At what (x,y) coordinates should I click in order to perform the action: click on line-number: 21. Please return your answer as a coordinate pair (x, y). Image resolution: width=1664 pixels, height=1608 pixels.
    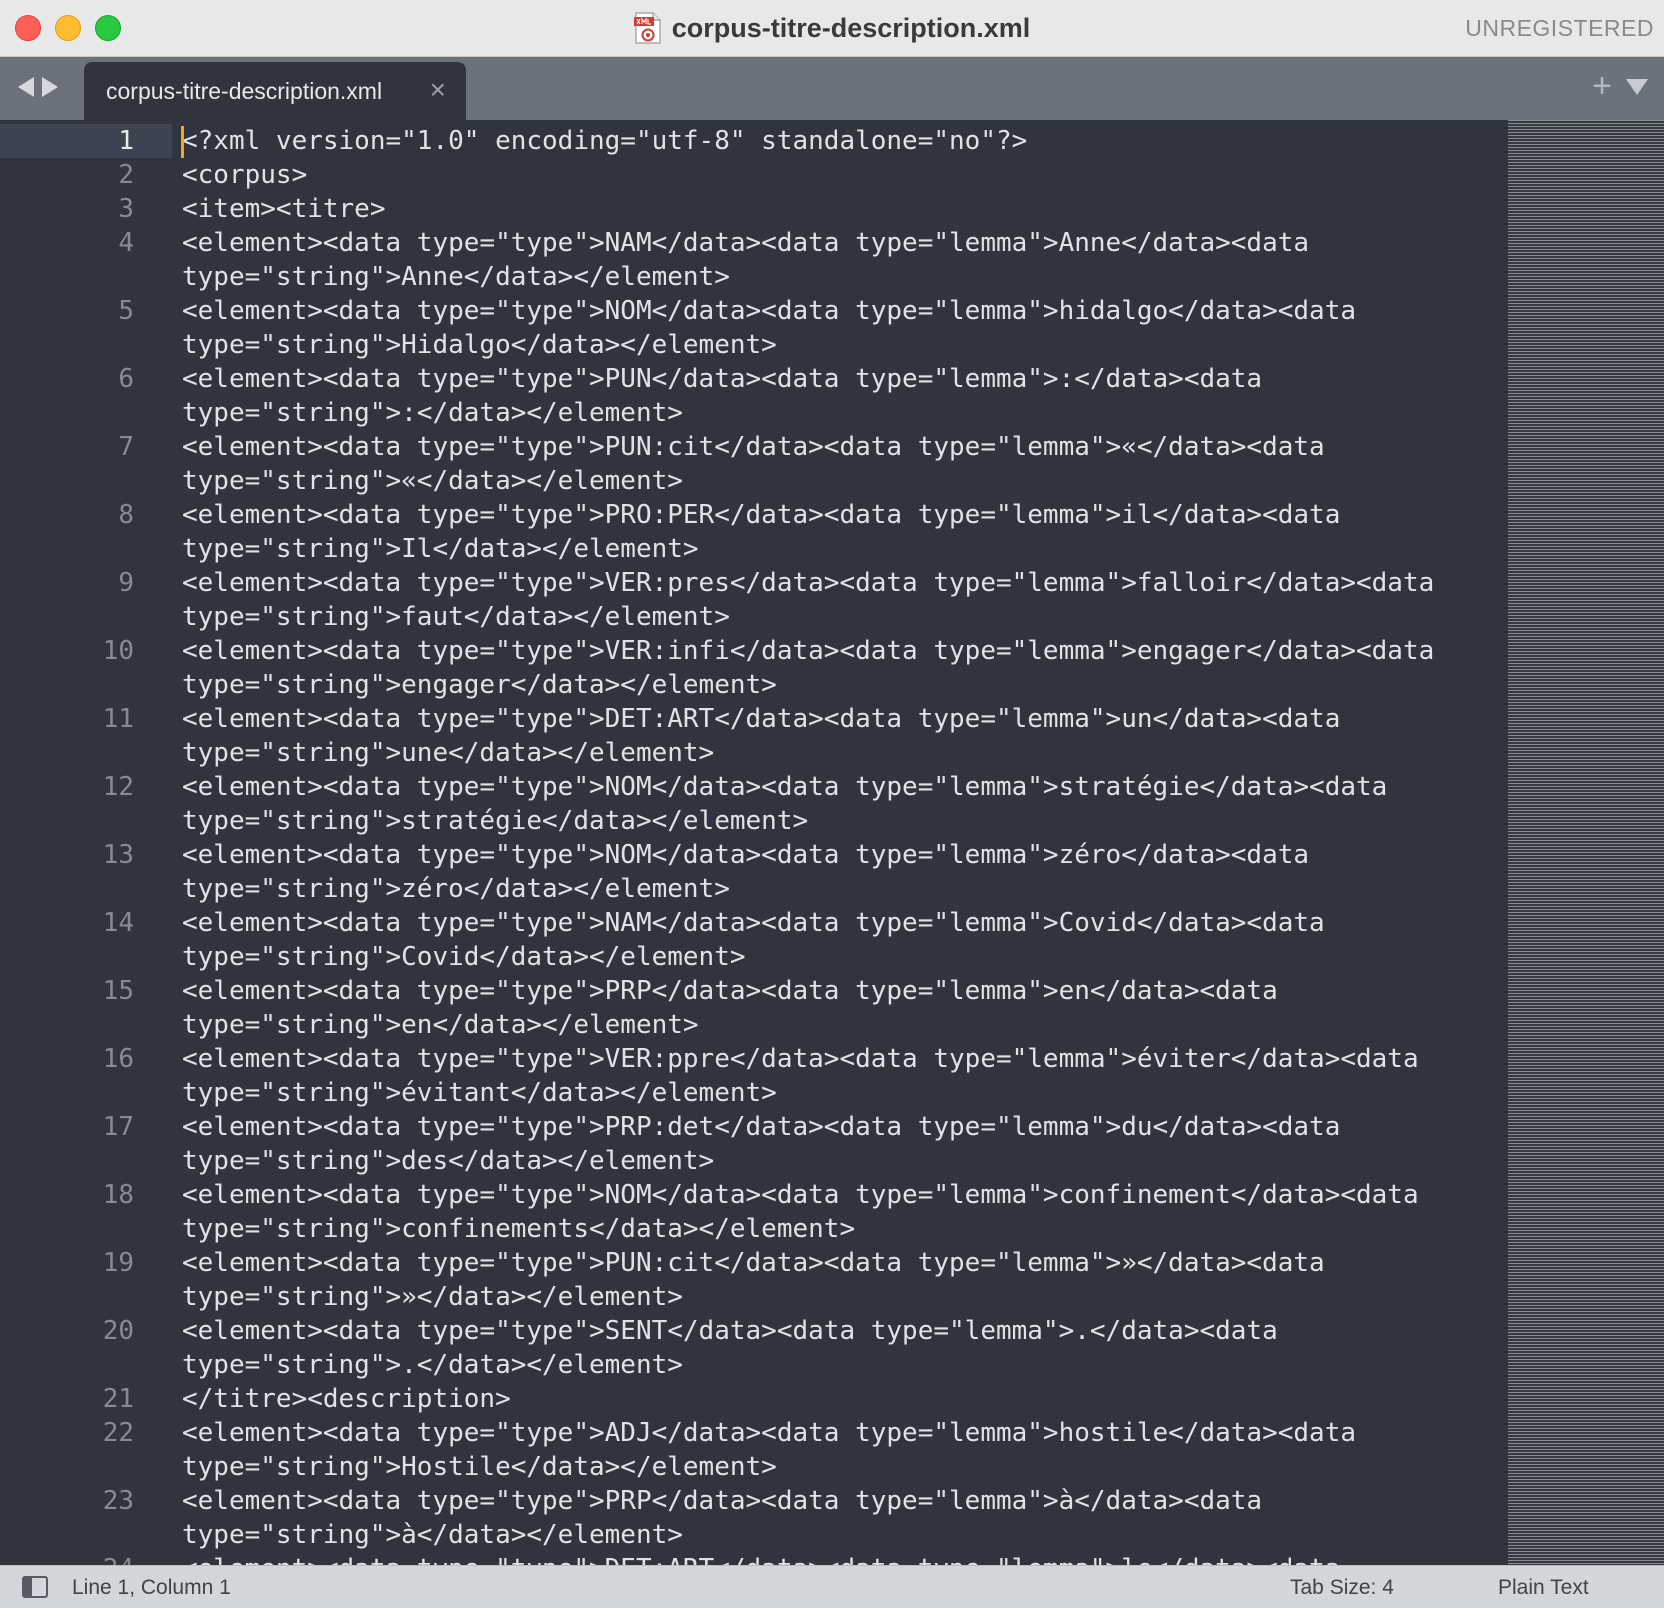
    Looking at the image, I should click on (118, 1399).